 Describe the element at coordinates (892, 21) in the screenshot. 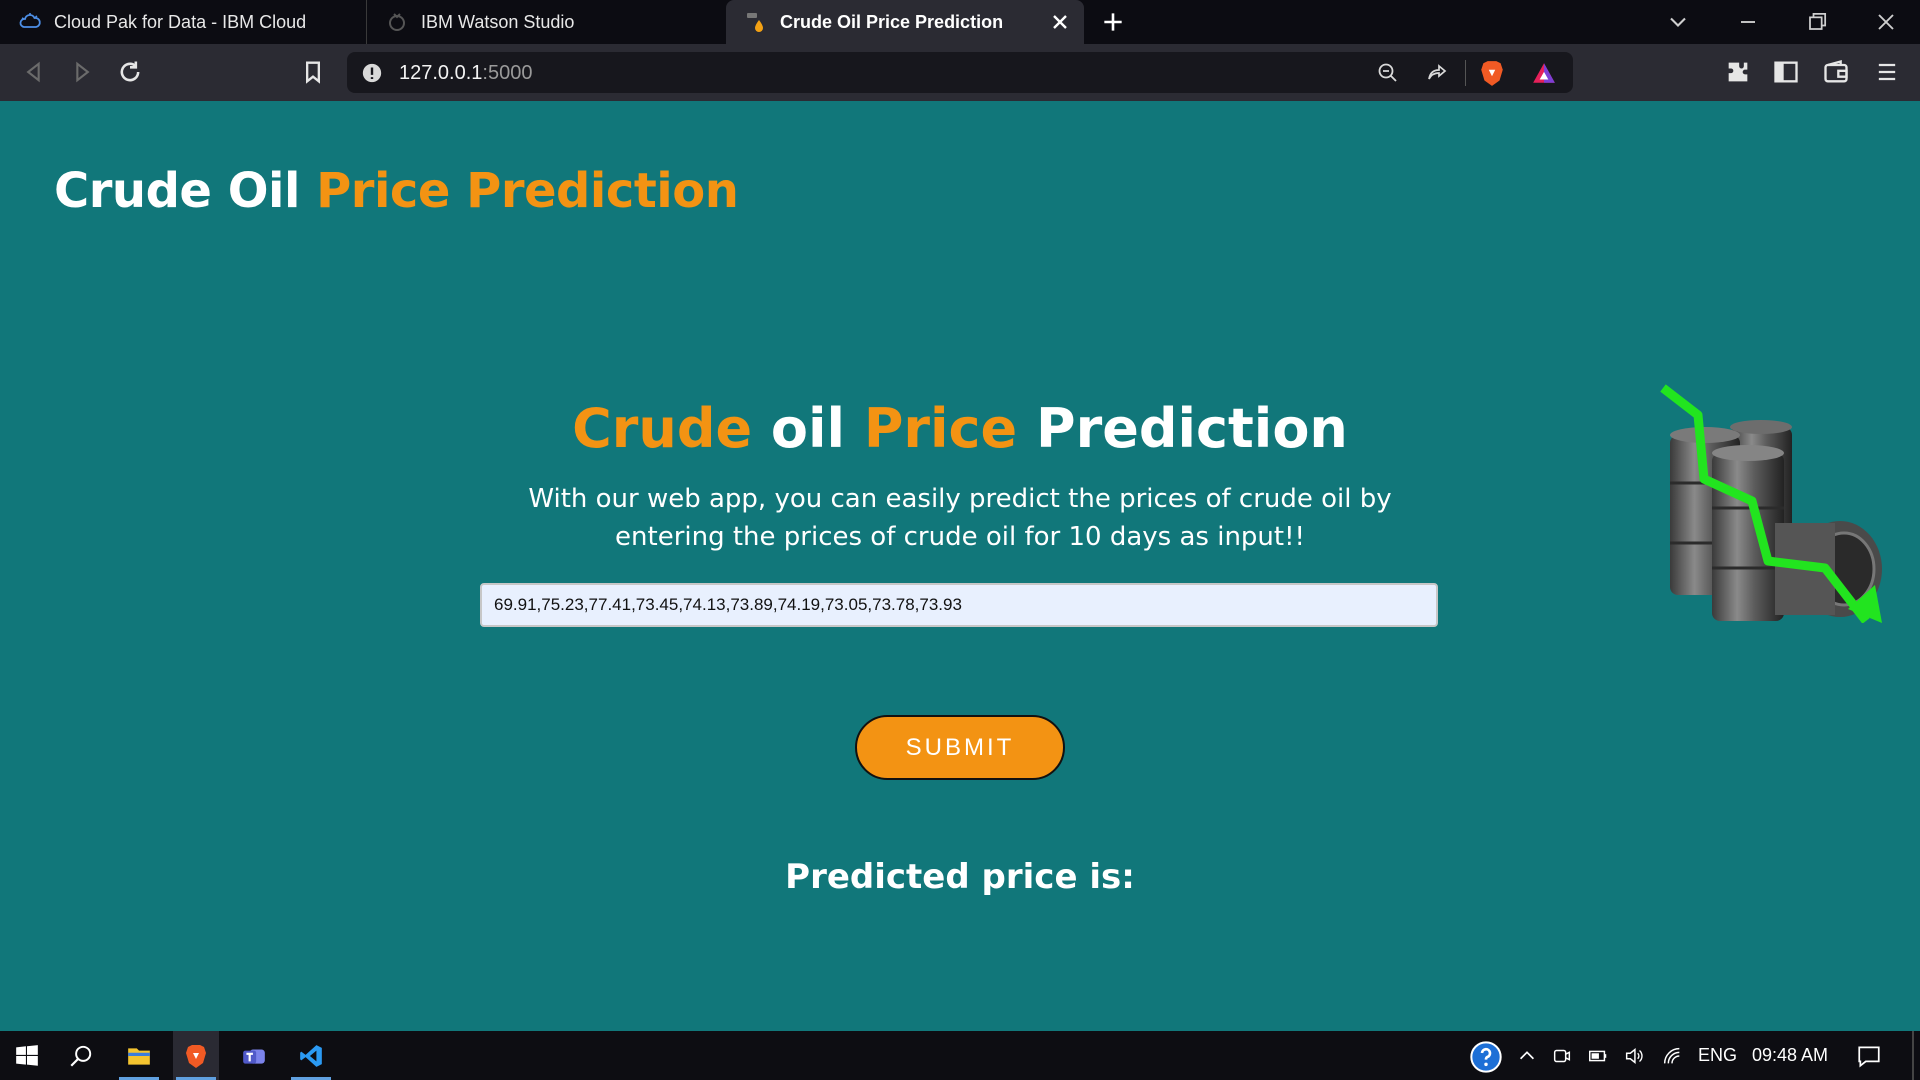

I see `tab-title: Crude Oil Price Prediction` at that location.